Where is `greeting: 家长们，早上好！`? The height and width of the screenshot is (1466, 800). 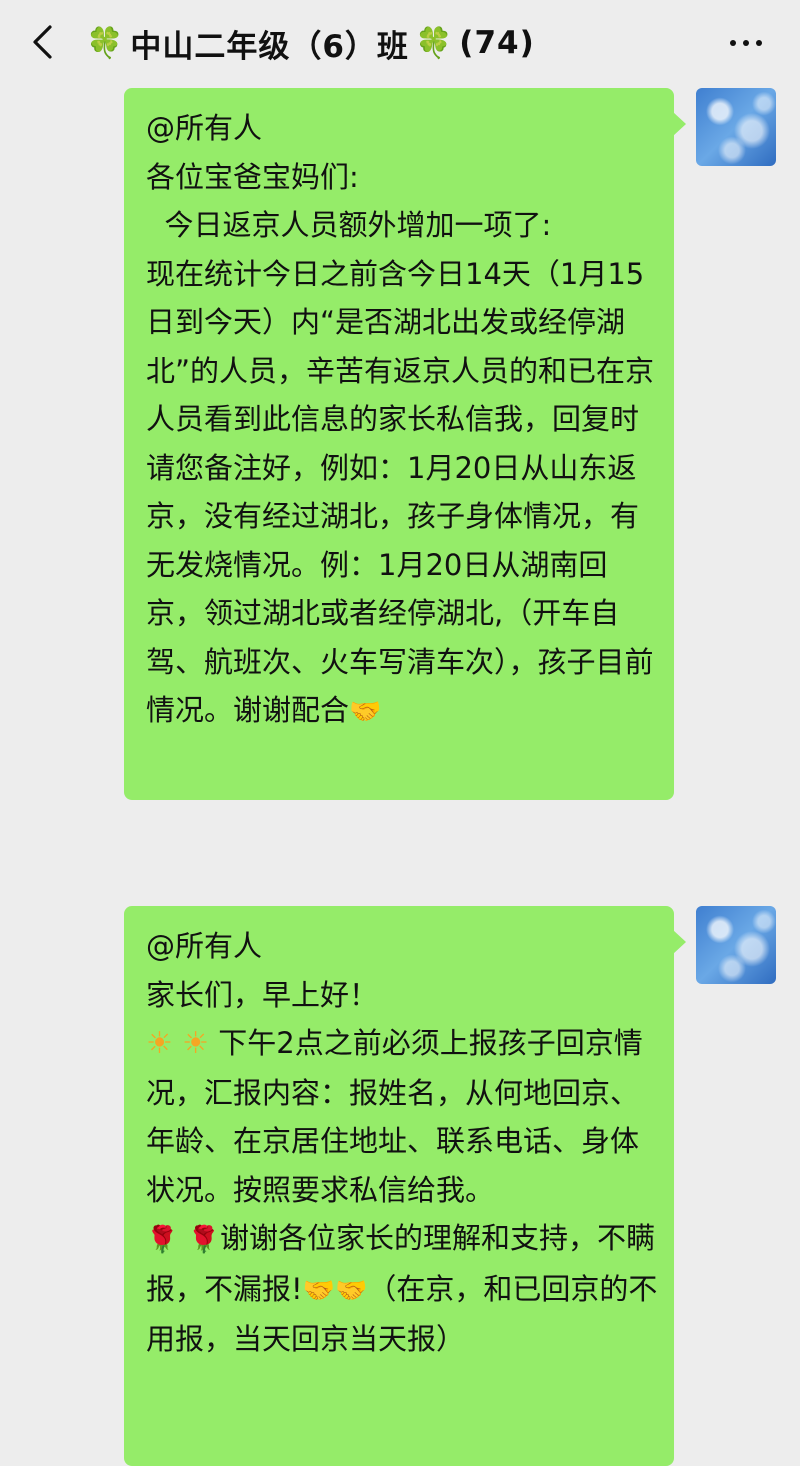 greeting: 家长们，早上好！ is located at coordinates (262, 994).